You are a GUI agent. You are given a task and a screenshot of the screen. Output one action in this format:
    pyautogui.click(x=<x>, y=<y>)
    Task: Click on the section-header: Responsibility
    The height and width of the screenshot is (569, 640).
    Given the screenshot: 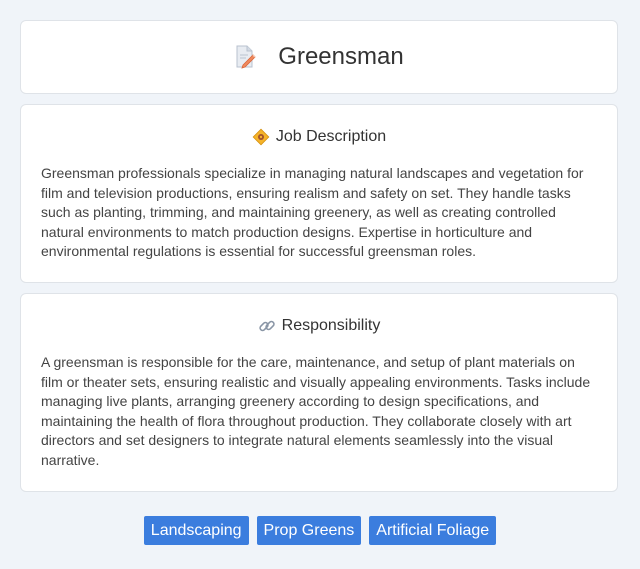 What is the action you would take?
    pyautogui.click(x=319, y=326)
    